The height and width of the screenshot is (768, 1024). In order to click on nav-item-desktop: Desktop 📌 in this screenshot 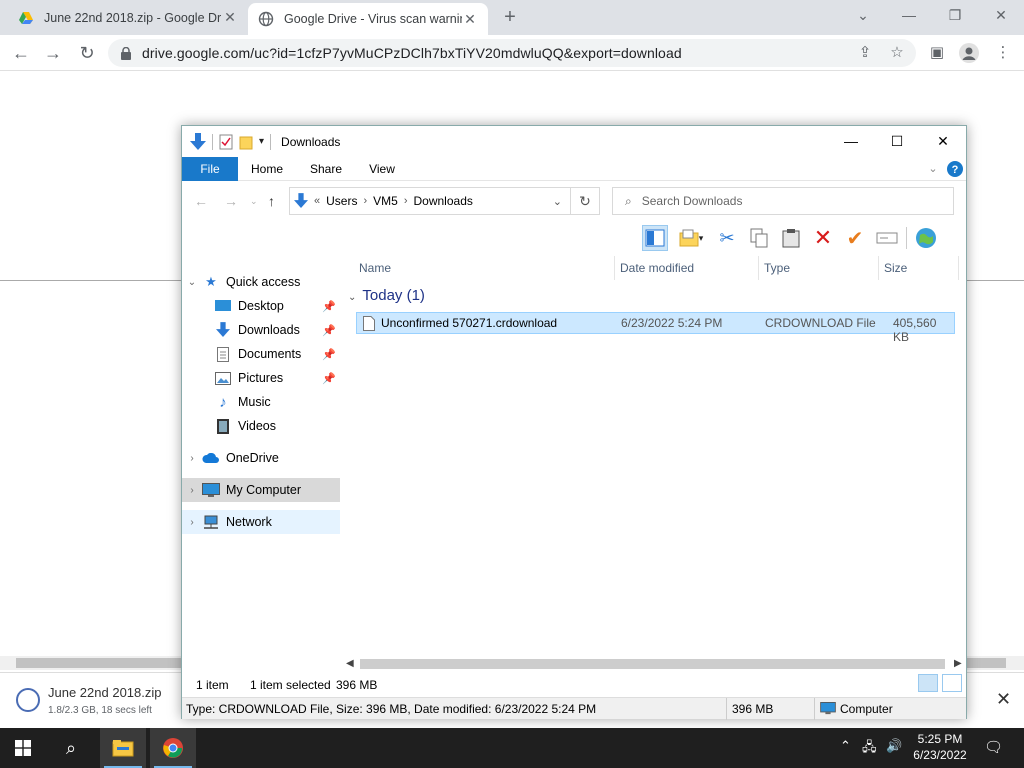, I will do `click(261, 306)`.